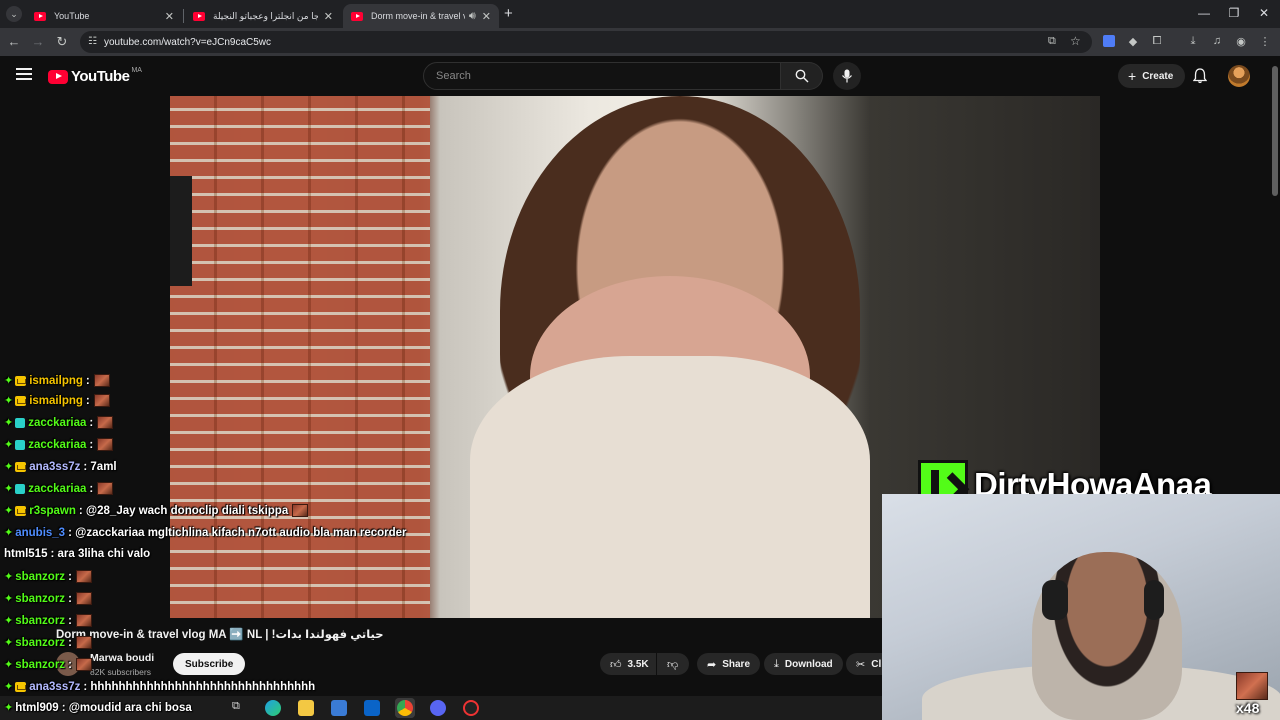  I want to click on tab-arabic-video: خويا جا من انجلترا وعجباتو النجيلة ✕, so click(263, 16).